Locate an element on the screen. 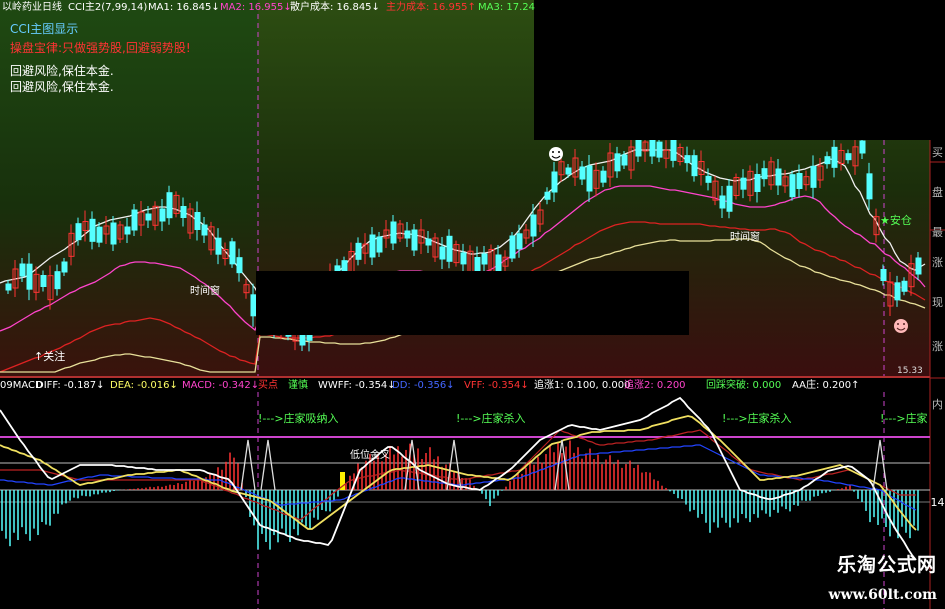 Image resolution: width=945 pixels, height=609 pixels. right-axis-value: 14 is located at coordinates (937, 502).